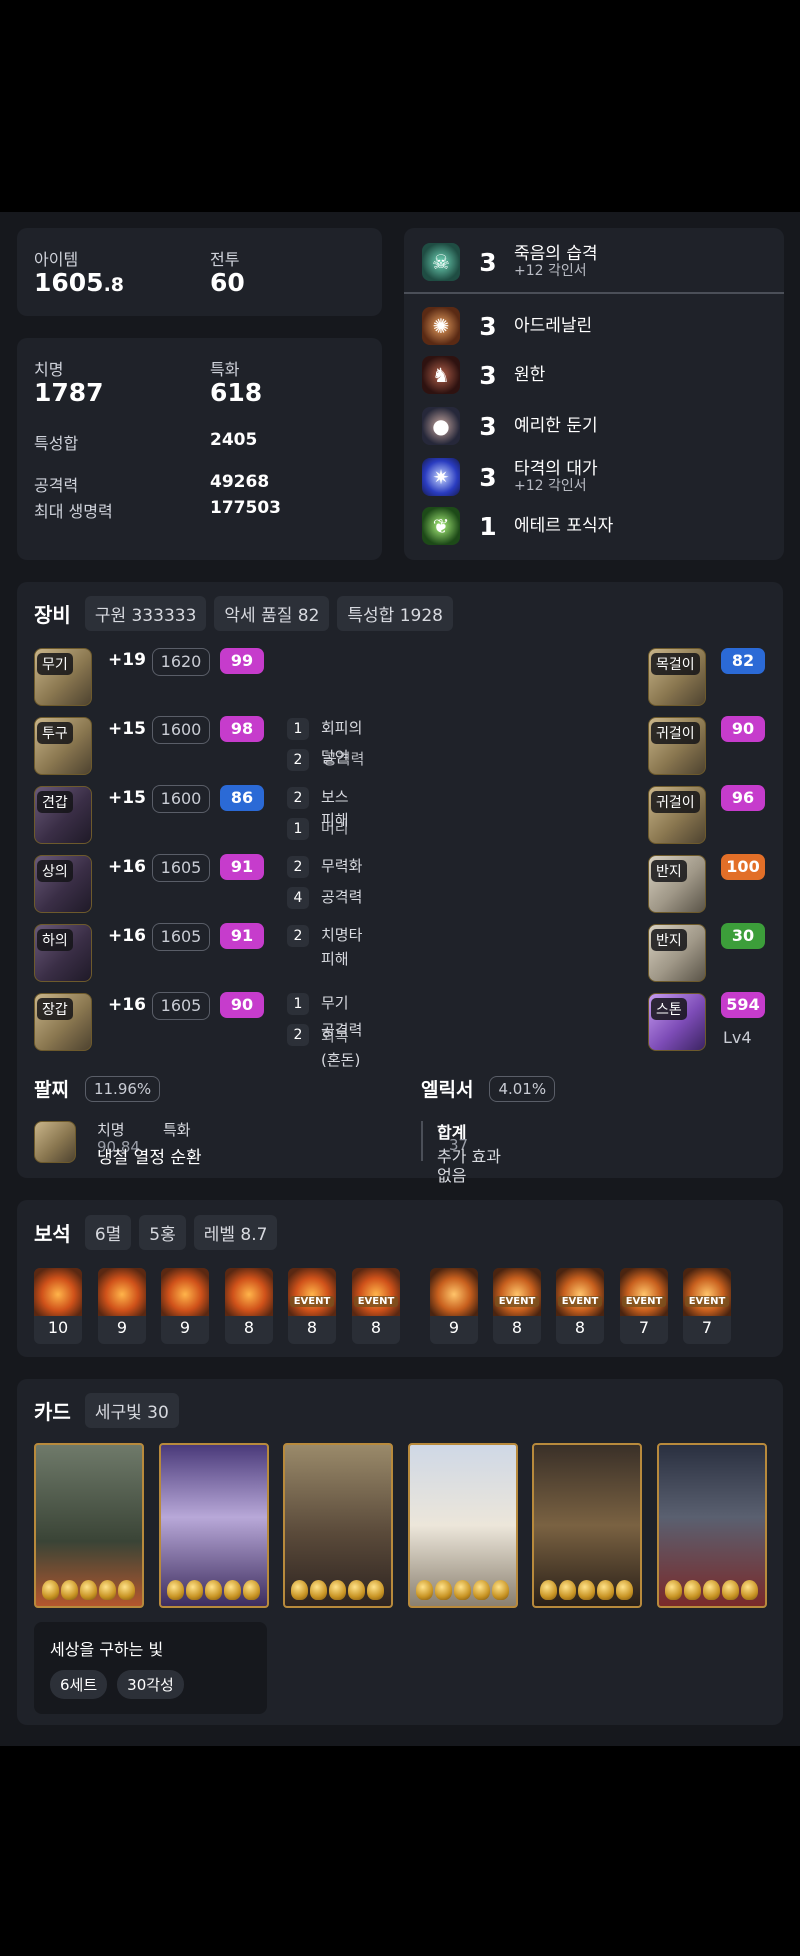  I want to click on gem-level: 7, so click(707, 1327).